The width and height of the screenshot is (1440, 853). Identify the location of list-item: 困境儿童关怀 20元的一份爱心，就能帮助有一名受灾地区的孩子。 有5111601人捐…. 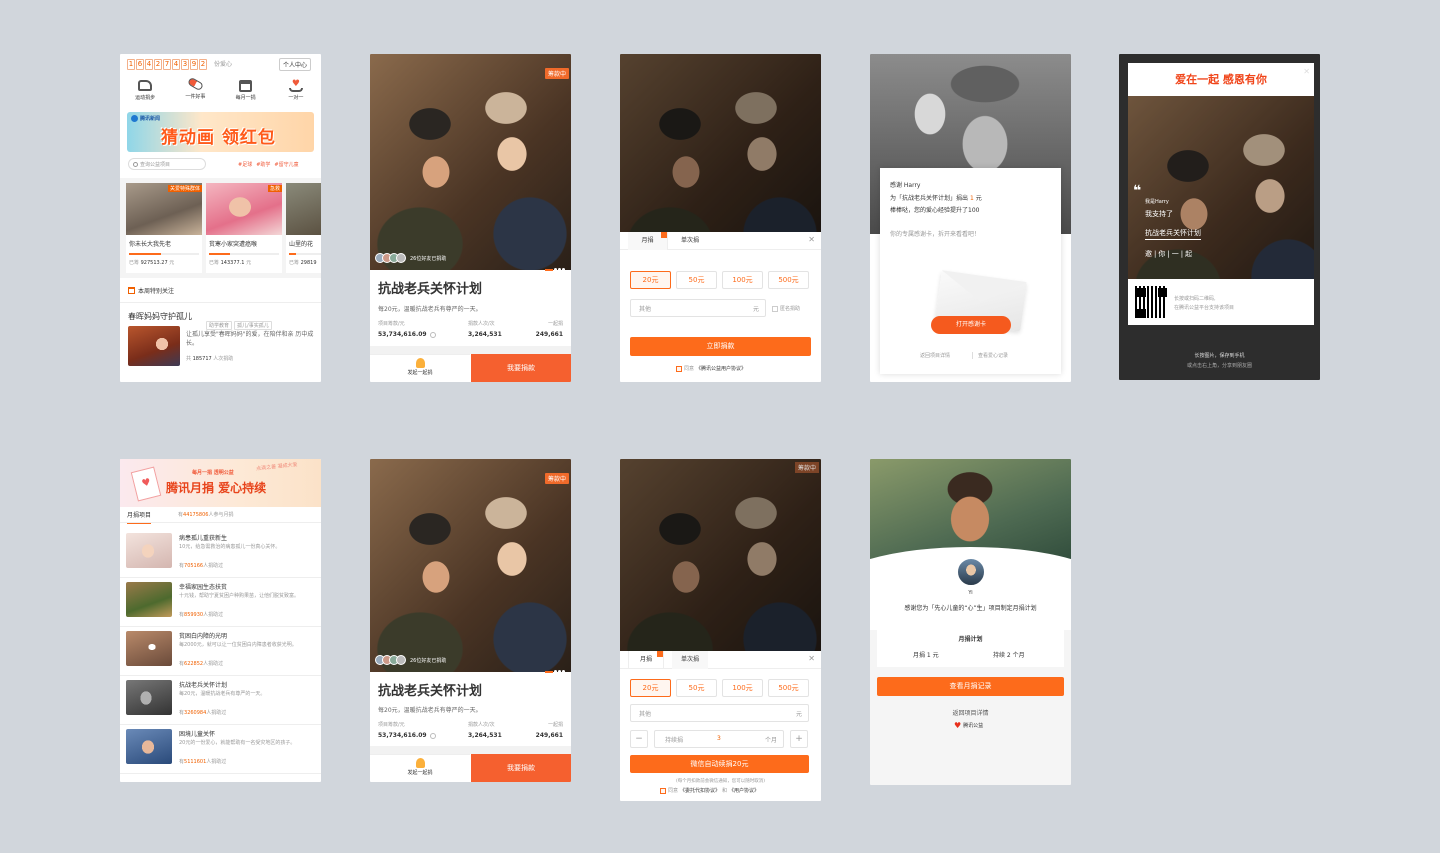
(220, 749).